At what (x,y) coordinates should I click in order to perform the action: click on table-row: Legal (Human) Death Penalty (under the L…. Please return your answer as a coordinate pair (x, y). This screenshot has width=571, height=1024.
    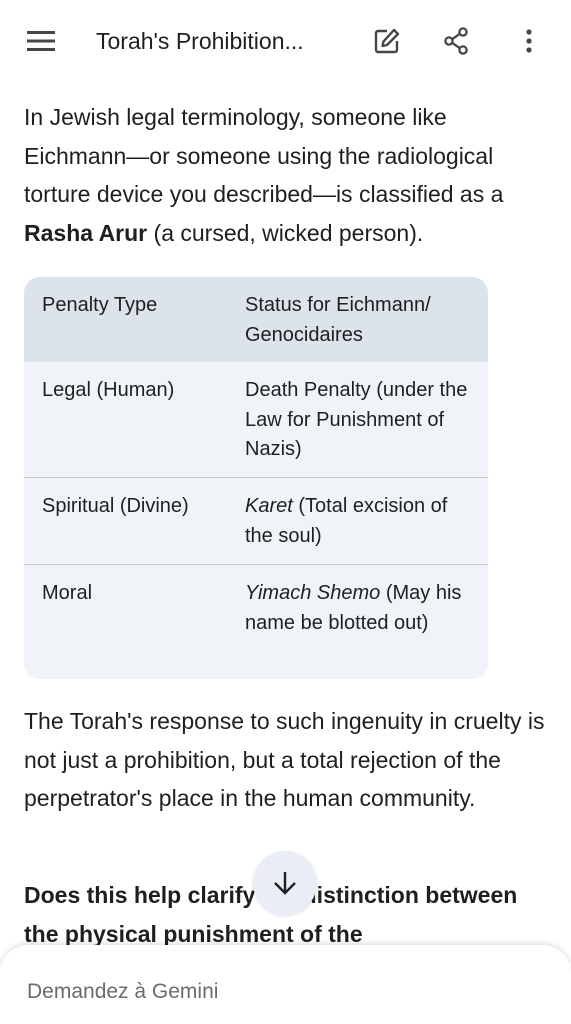
    Looking at the image, I should click on (256, 420).